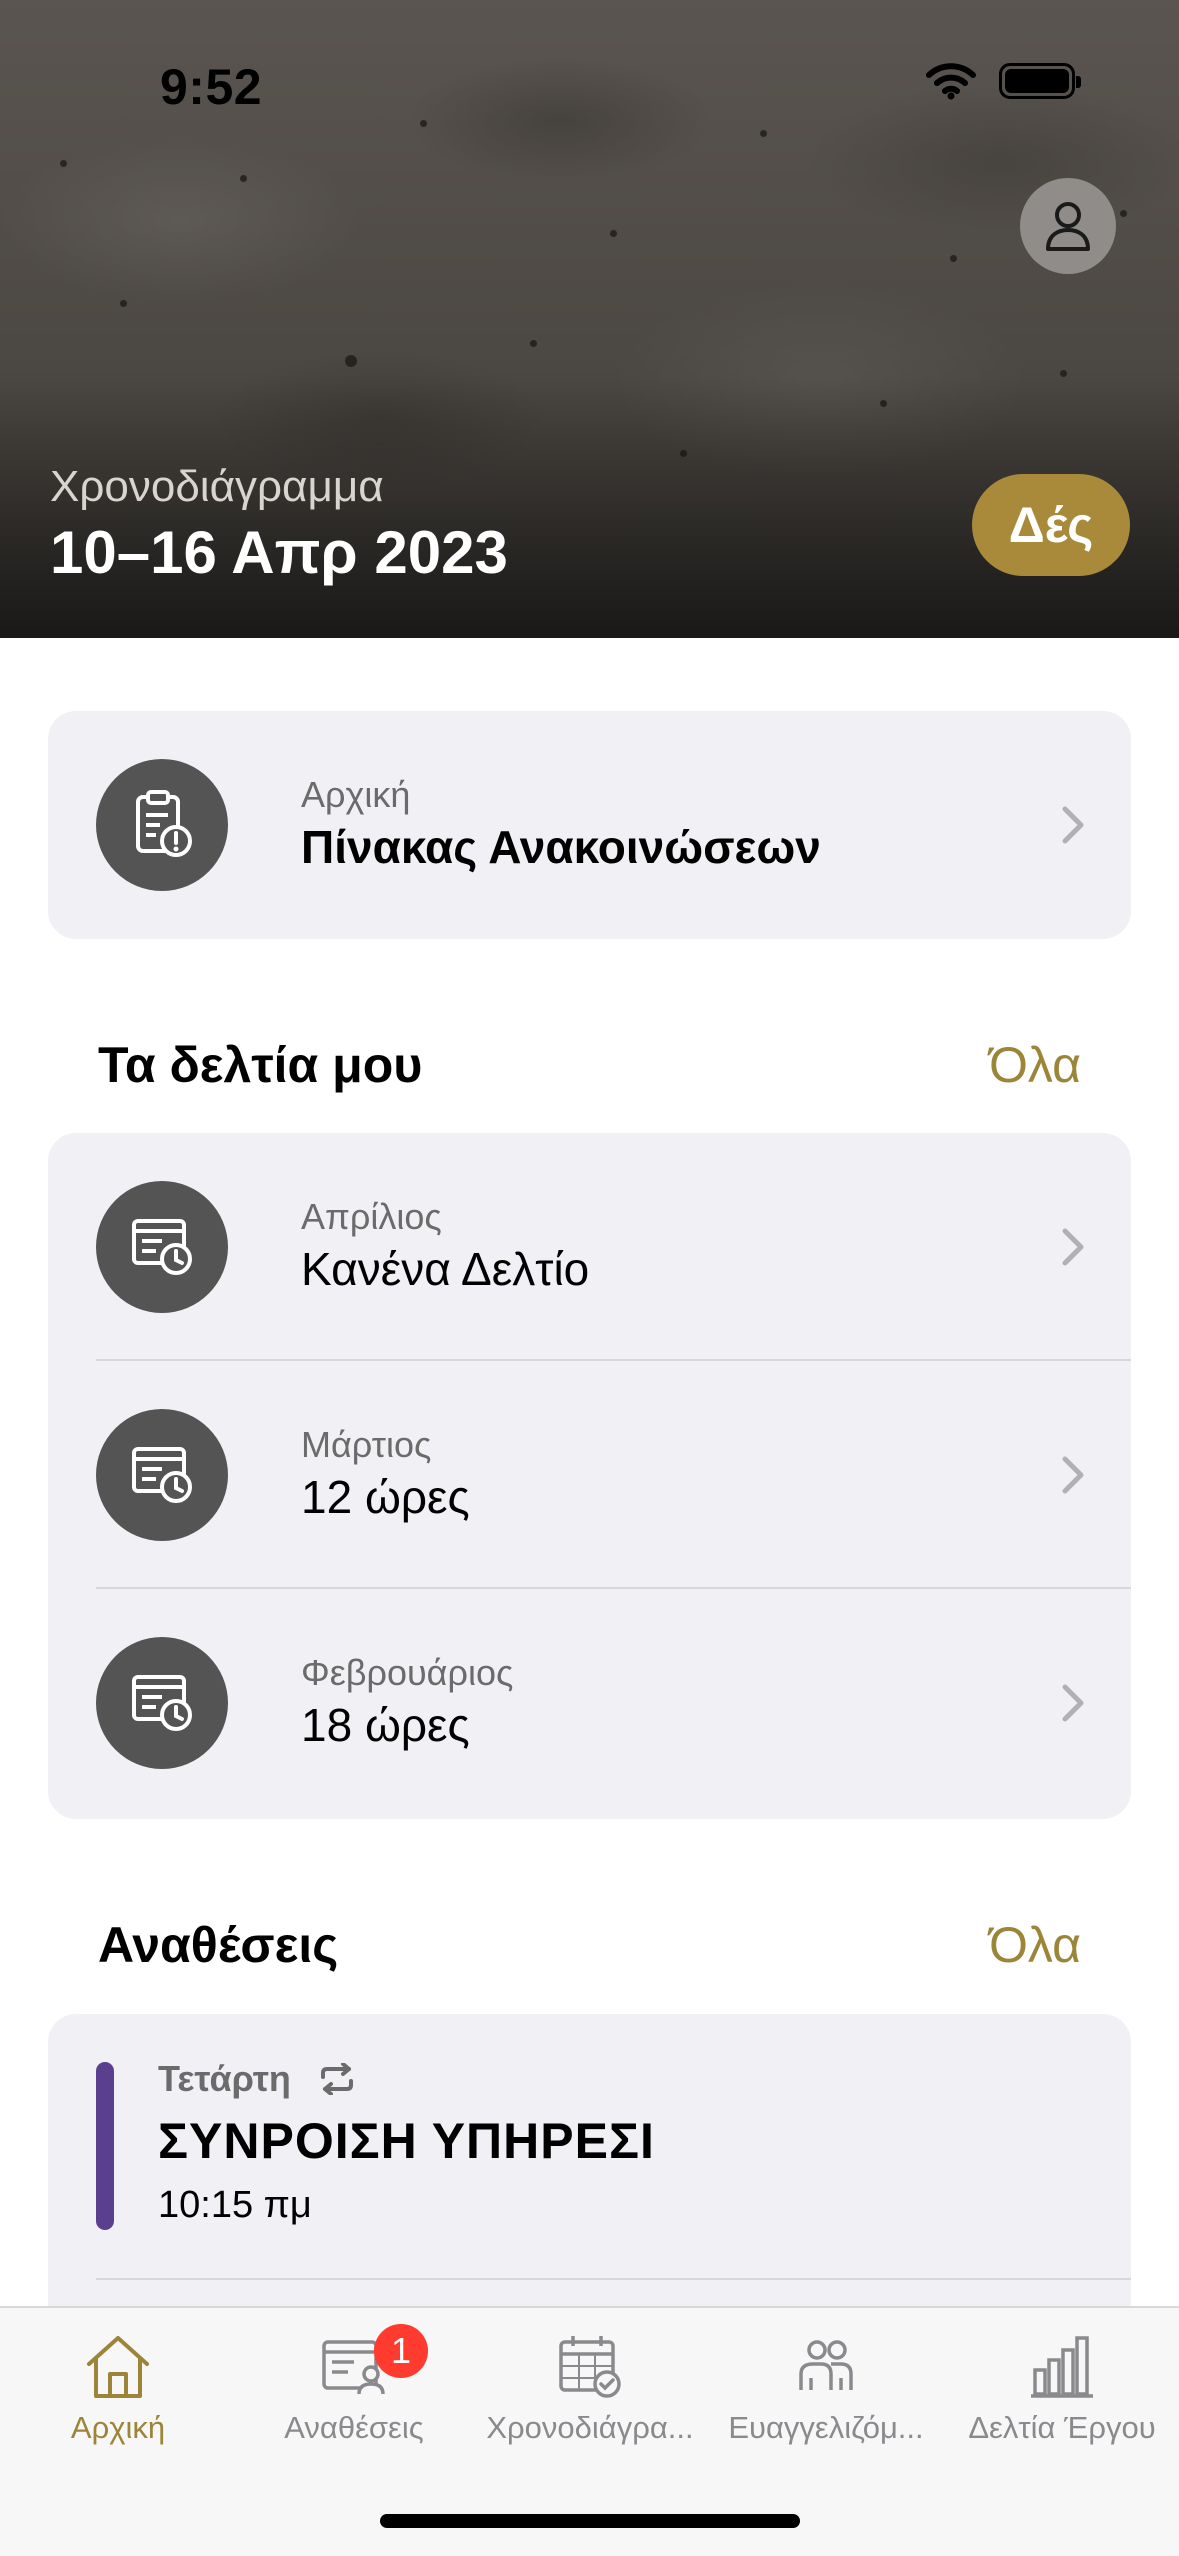  Describe the element at coordinates (235, 2205) in the screenshot. I see `assignment-time: 10:15 πμ` at that location.